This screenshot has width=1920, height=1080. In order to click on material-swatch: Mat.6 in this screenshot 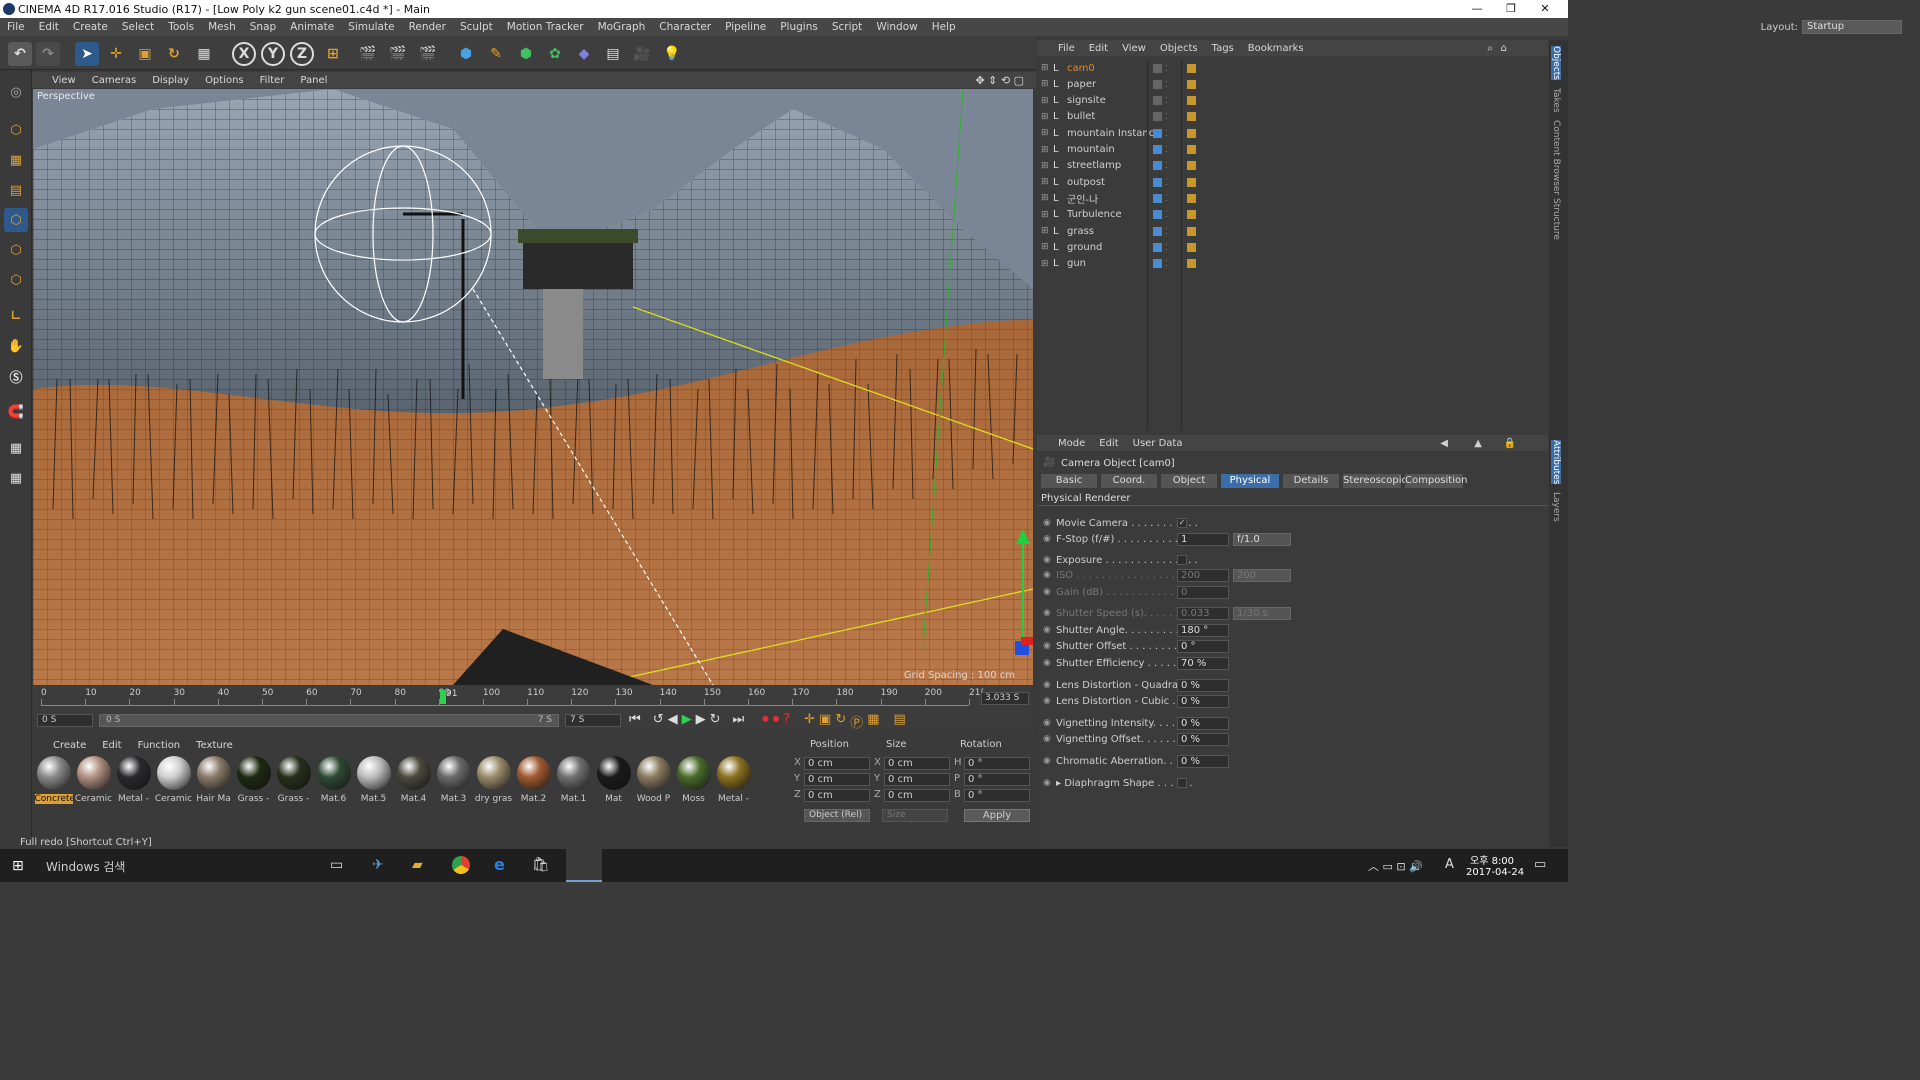, I will do `click(333, 782)`.